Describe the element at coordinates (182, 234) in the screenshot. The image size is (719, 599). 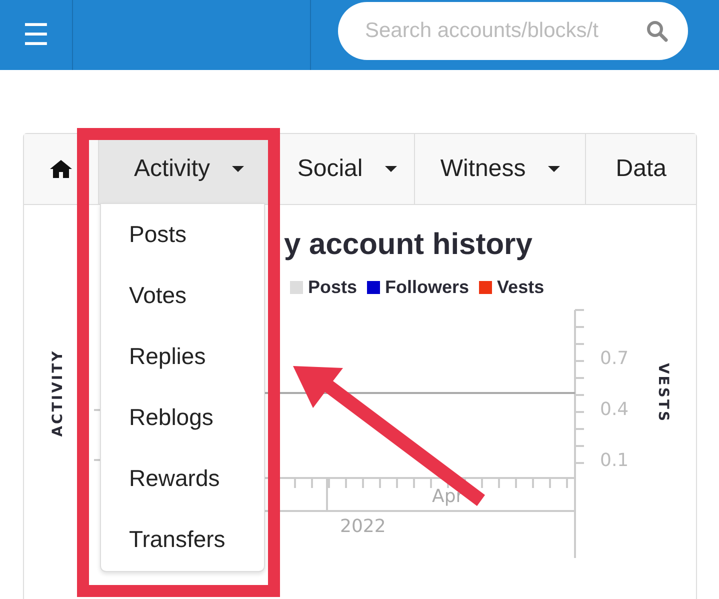
I see `menu-item: Posts` at that location.